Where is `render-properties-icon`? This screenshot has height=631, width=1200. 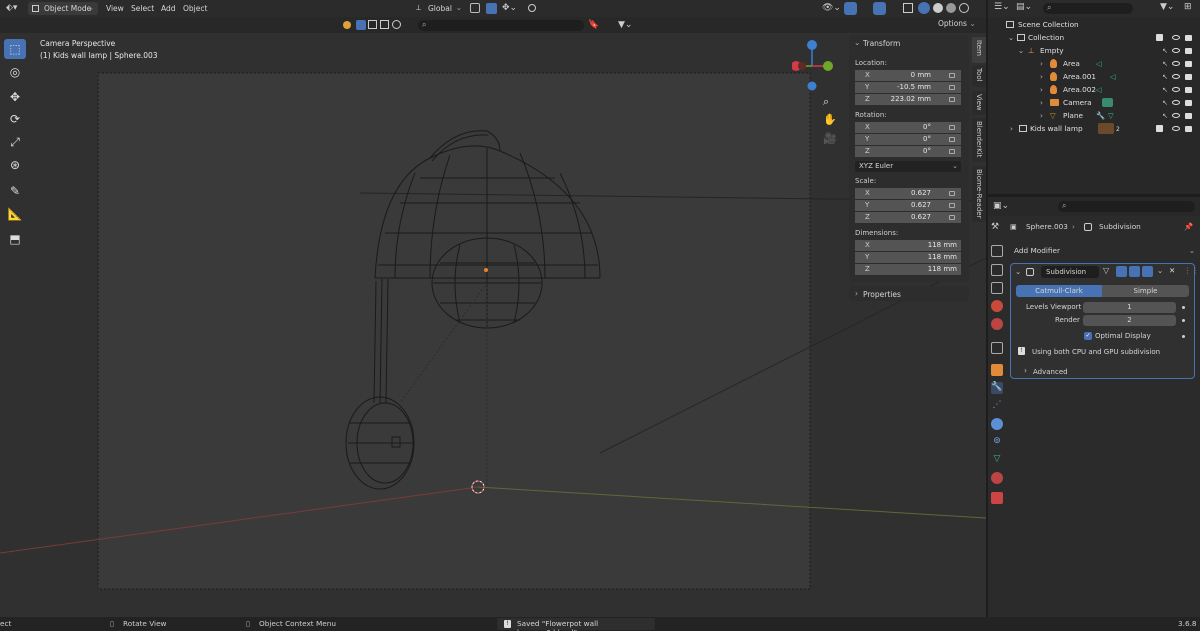 render-properties-icon is located at coordinates (997, 251).